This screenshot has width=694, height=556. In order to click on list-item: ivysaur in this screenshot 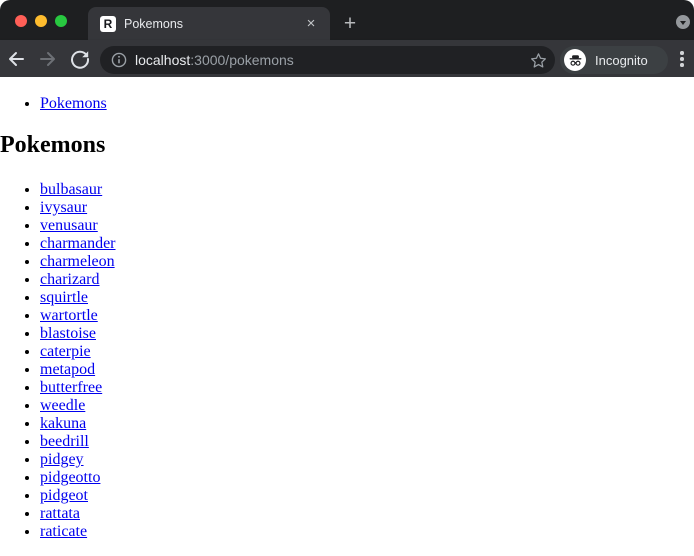, I will do `click(367, 208)`.